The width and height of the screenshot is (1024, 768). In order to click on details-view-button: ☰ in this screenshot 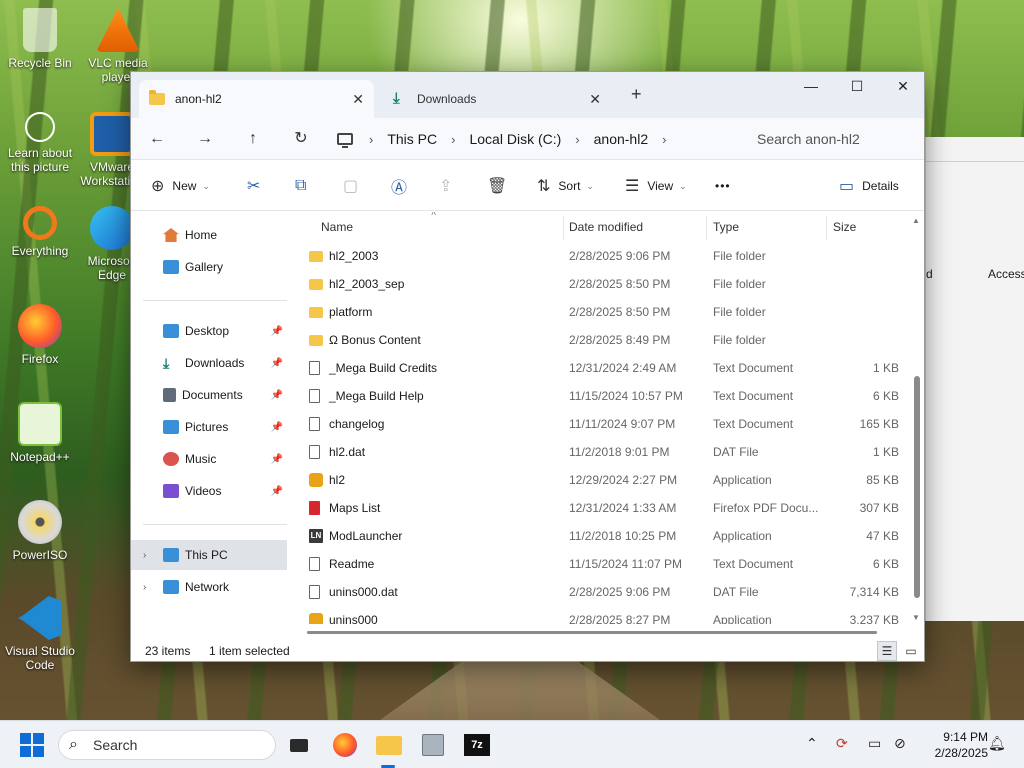, I will do `click(887, 651)`.